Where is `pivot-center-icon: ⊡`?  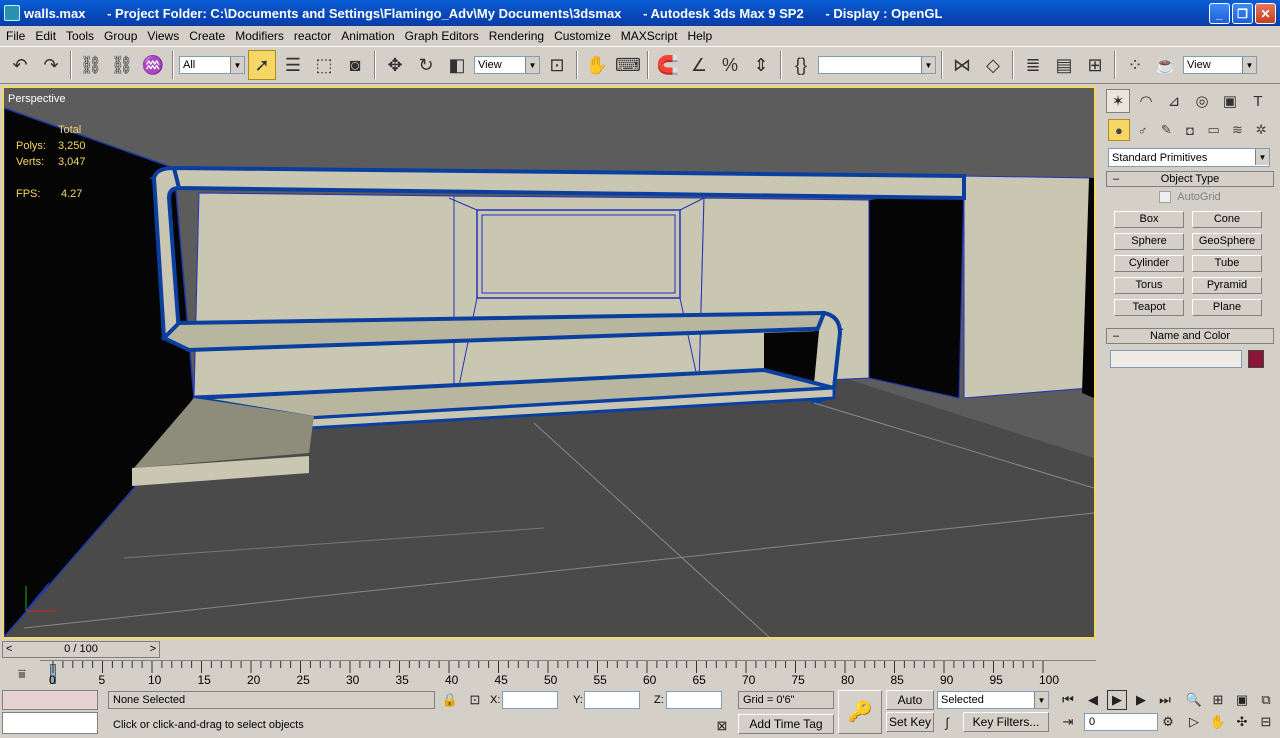
pivot-center-icon: ⊡ is located at coordinates (557, 65).